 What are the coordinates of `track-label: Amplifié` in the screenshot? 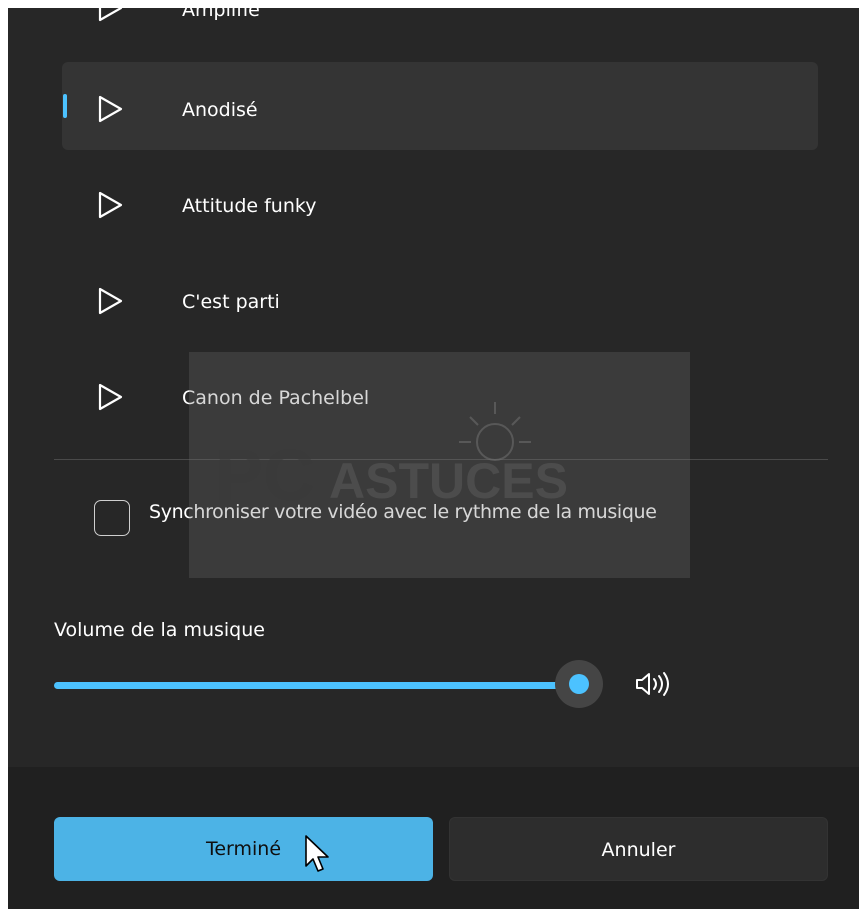 It's located at (221, 14).